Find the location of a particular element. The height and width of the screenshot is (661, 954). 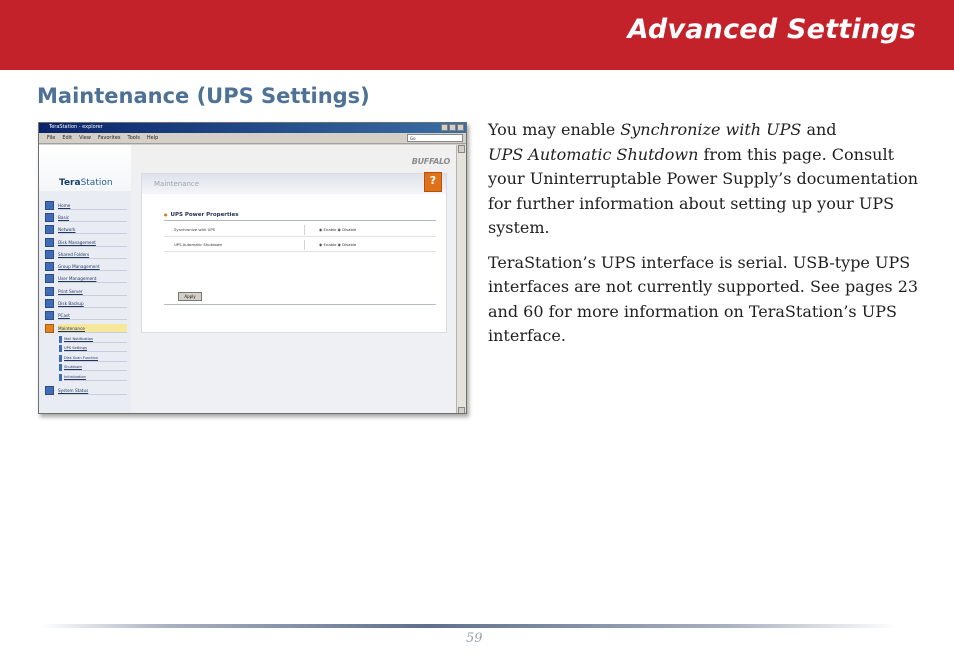

header-banner: Advanced Settings is located at coordinates (477, 35).